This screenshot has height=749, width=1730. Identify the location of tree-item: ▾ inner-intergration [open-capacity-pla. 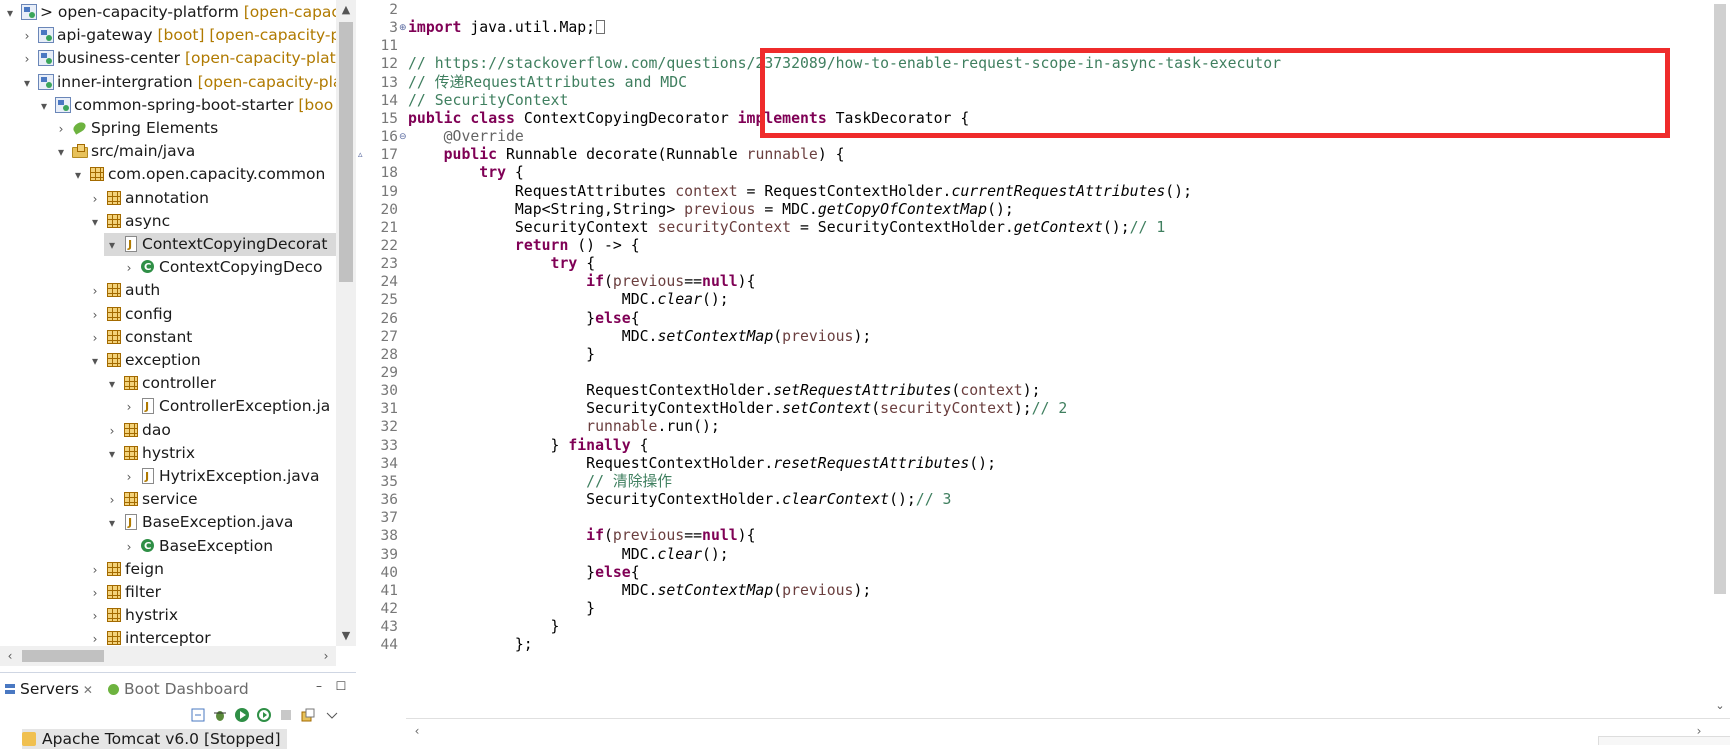
(177, 82).